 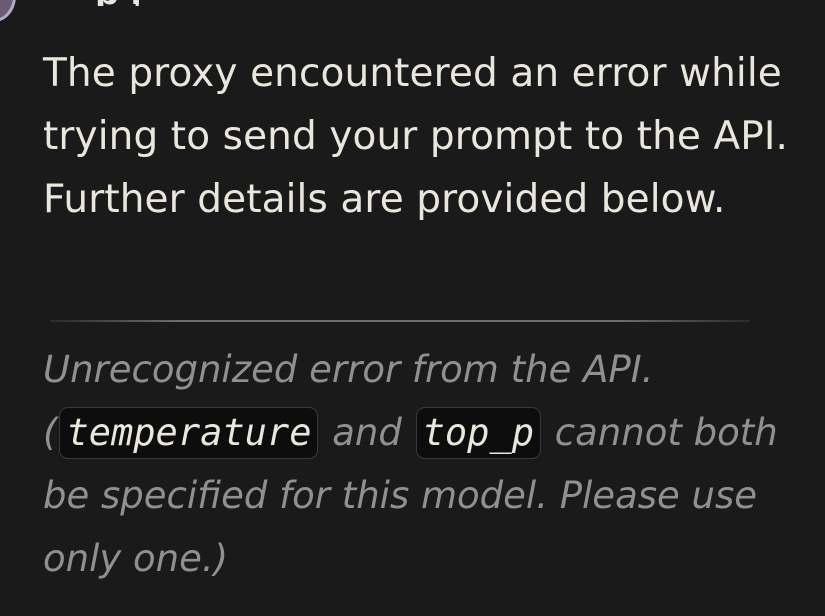 What do you see at coordinates (8, 11) in the screenshot?
I see `avatar` at bounding box center [8, 11].